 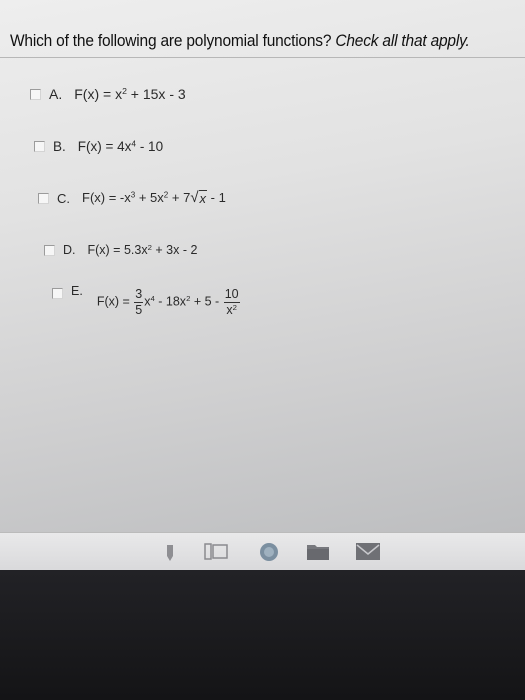 What do you see at coordinates (43, 198) in the screenshot?
I see `option-c-checkbox` at bounding box center [43, 198].